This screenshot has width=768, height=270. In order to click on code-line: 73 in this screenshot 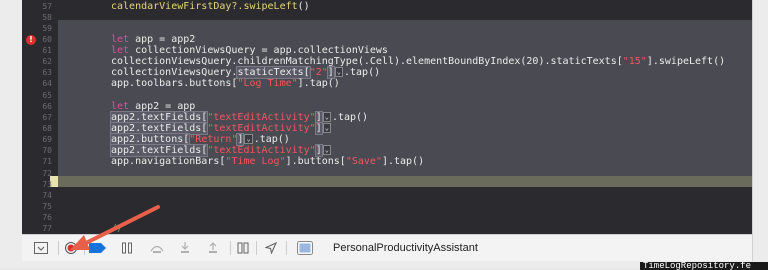, I will do `click(387, 184)`.